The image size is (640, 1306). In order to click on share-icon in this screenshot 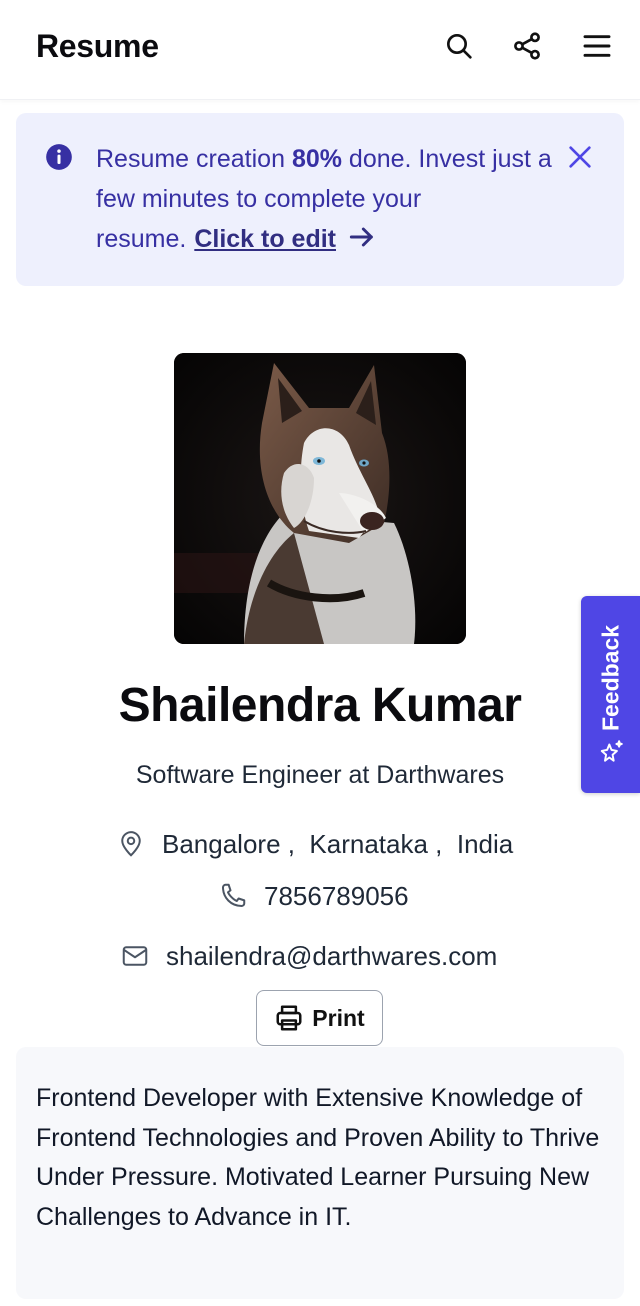, I will do `click(527, 46)`.